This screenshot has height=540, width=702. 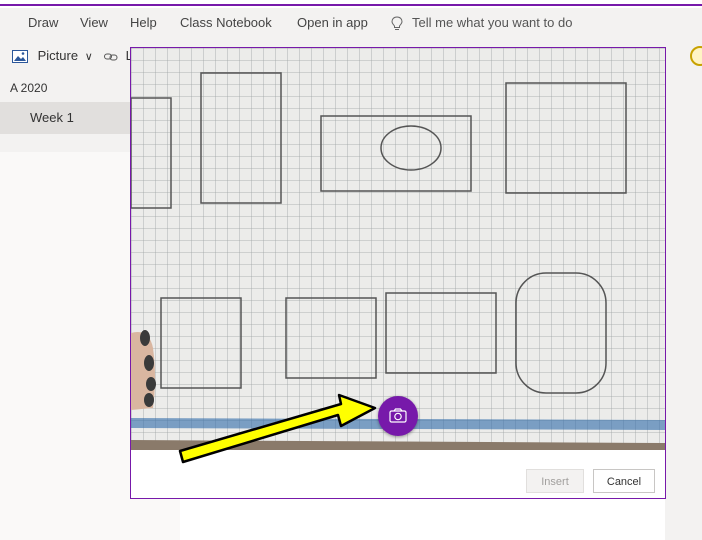 I want to click on camera-icon, so click(x=398, y=415).